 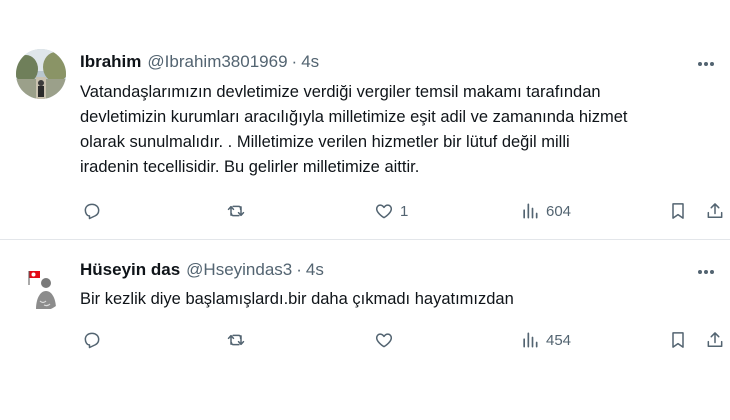 I want to click on like-button, so click(x=387, y=340).